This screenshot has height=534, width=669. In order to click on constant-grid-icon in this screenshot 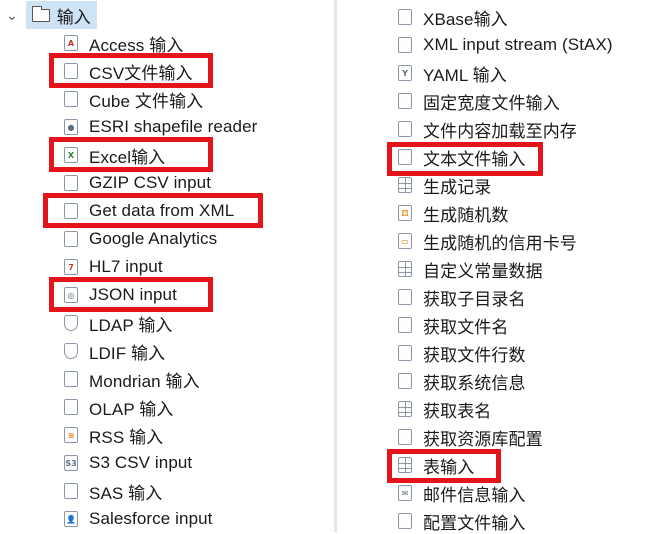, I will do `click(405, 269)`.